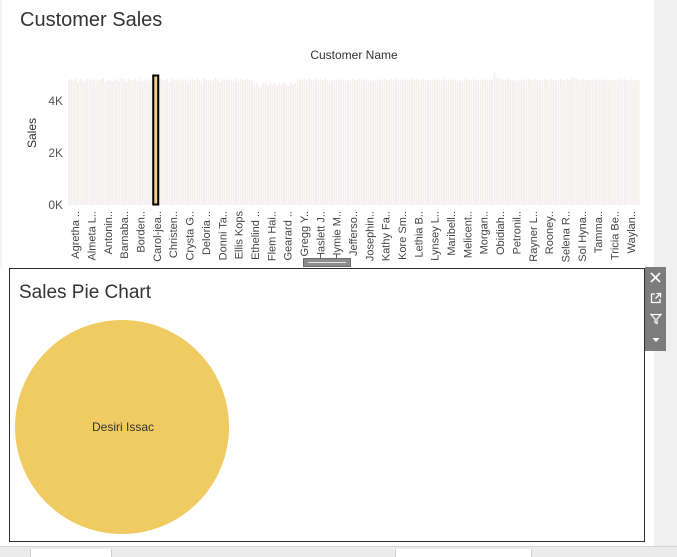 The image size is (677, 557). I want to click on horizontal-scroll-handle, so click(327, 262).